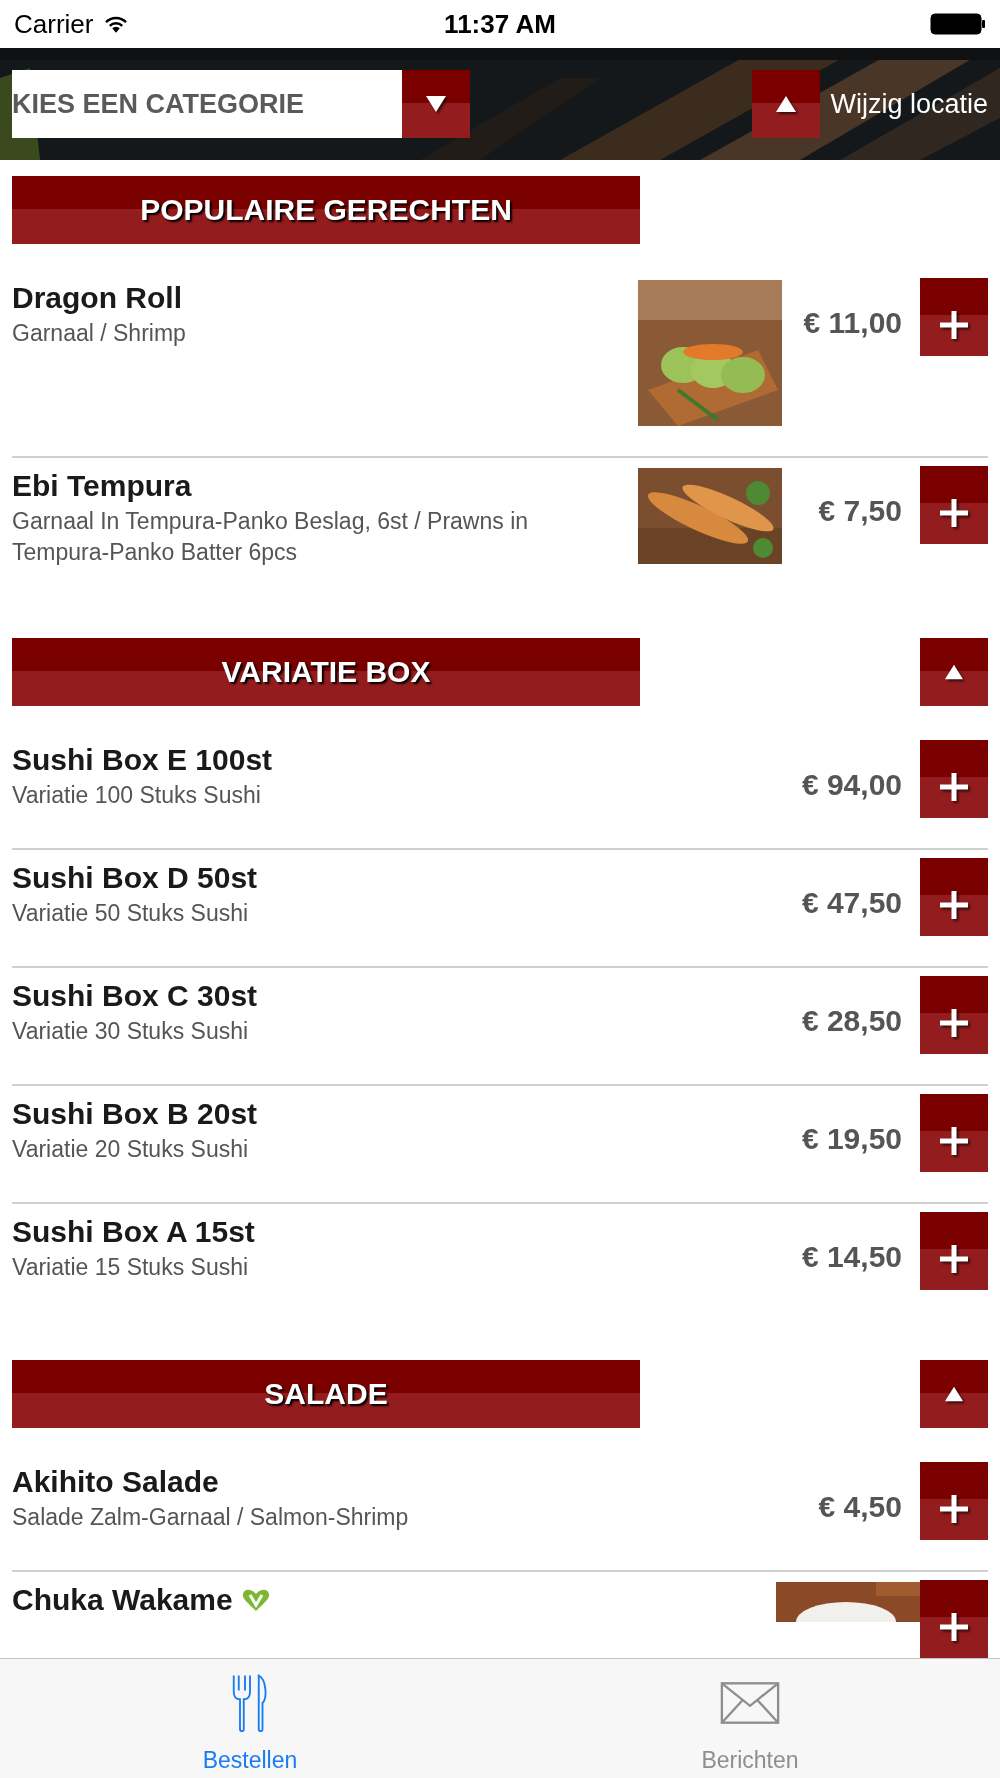  Describe the element at coordinates (116, 24) in the screenshot. I see `wifi-icon` at that location.